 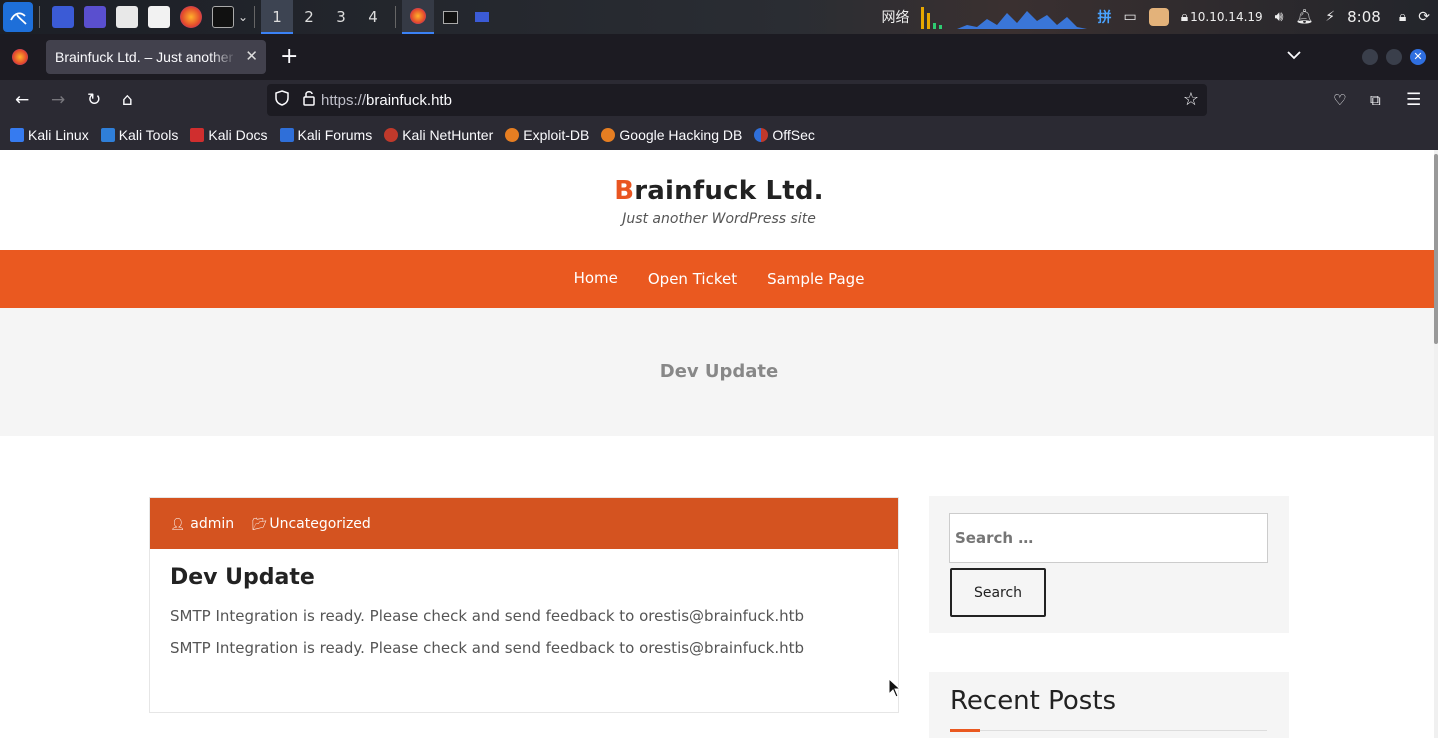 What do you see at coordinates (793, 135) in the screenshot?
I see `bookmark-label: OffSec` at bounding box center [793, 135].